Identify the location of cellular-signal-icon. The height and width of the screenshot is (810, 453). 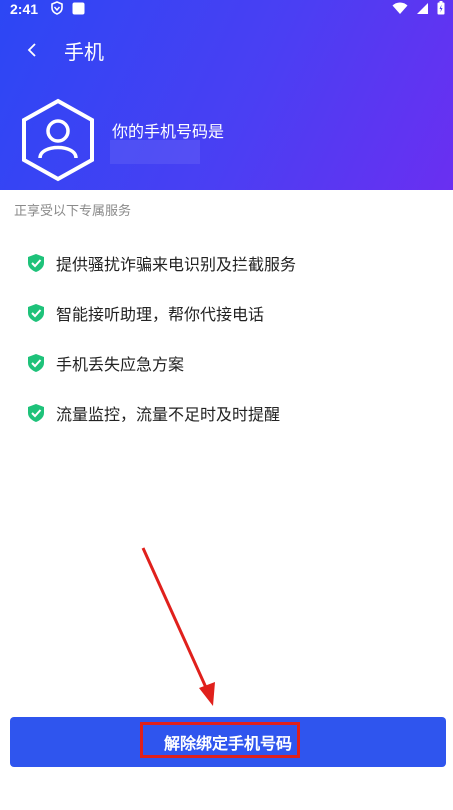
(422, 8).